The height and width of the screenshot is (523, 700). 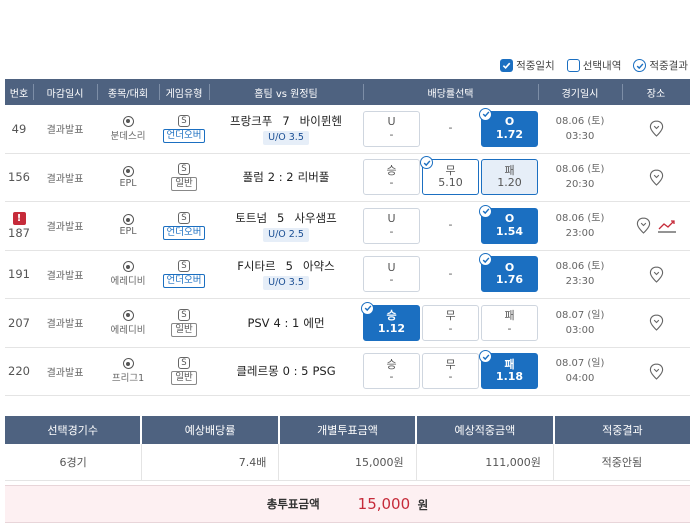 What do you see at coordinates (391, 328) in the screenshot?
I see `odds-value: 1.12` at bounding box center [391, 328].